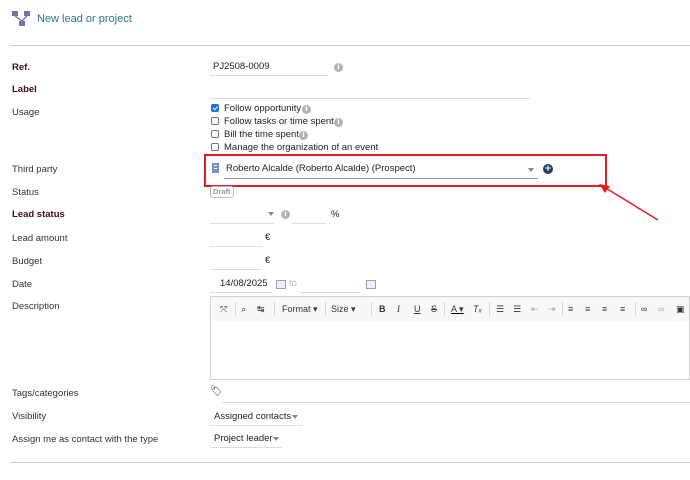  What do you see at coordinates (661, 309) in the screenshot?
I see `unlink-icon: ∞` at bounding box center [661, 309].